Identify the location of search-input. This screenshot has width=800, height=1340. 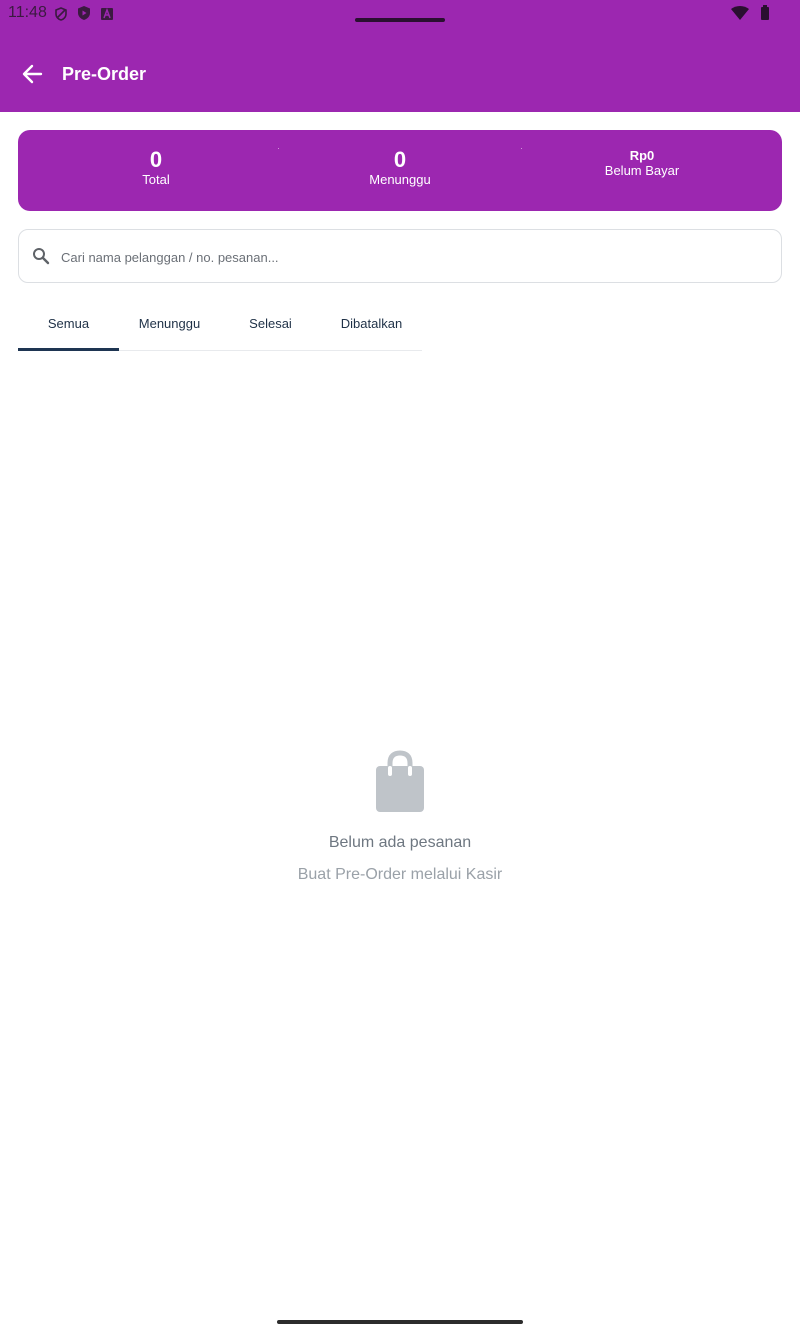
(411, 257).